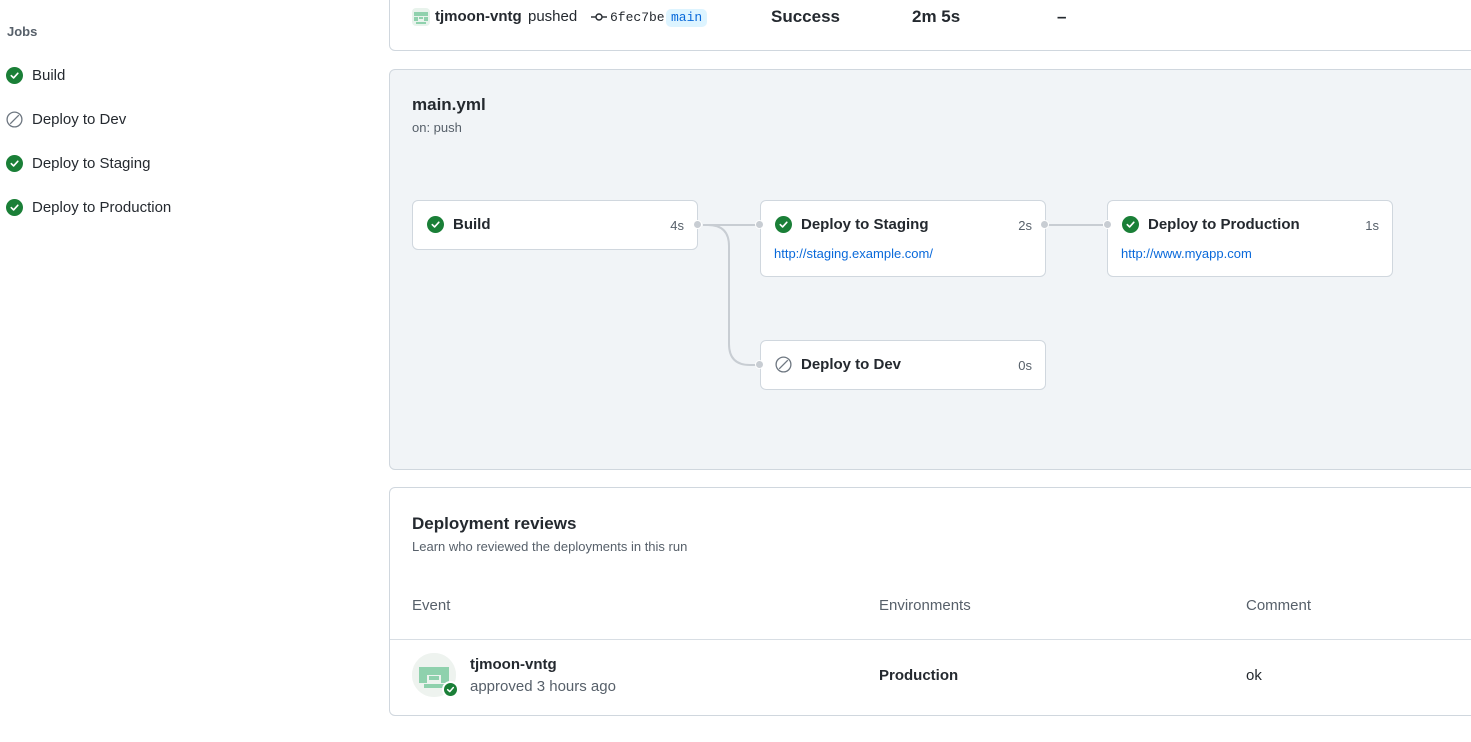  Describe the element at coordinates (431, 605) in the screenshot. I see `column-header-event: Event` at that location.